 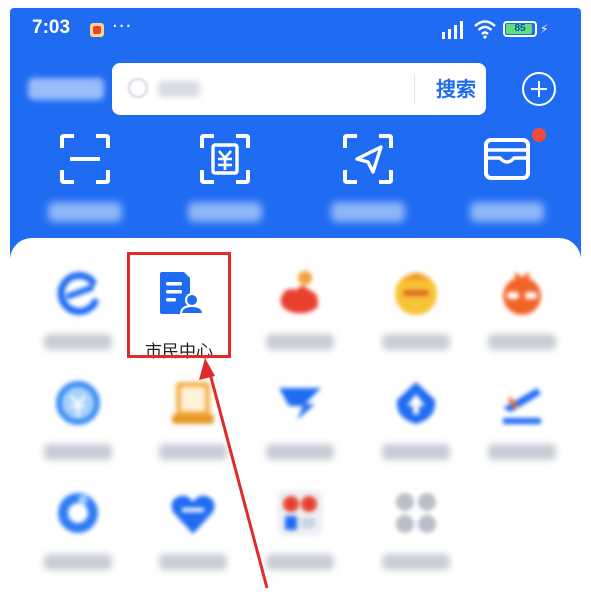 What do you see at coordinates (507, 159) in the screenshot?
I see `wallet-icon` at bounding box center [507, 159].